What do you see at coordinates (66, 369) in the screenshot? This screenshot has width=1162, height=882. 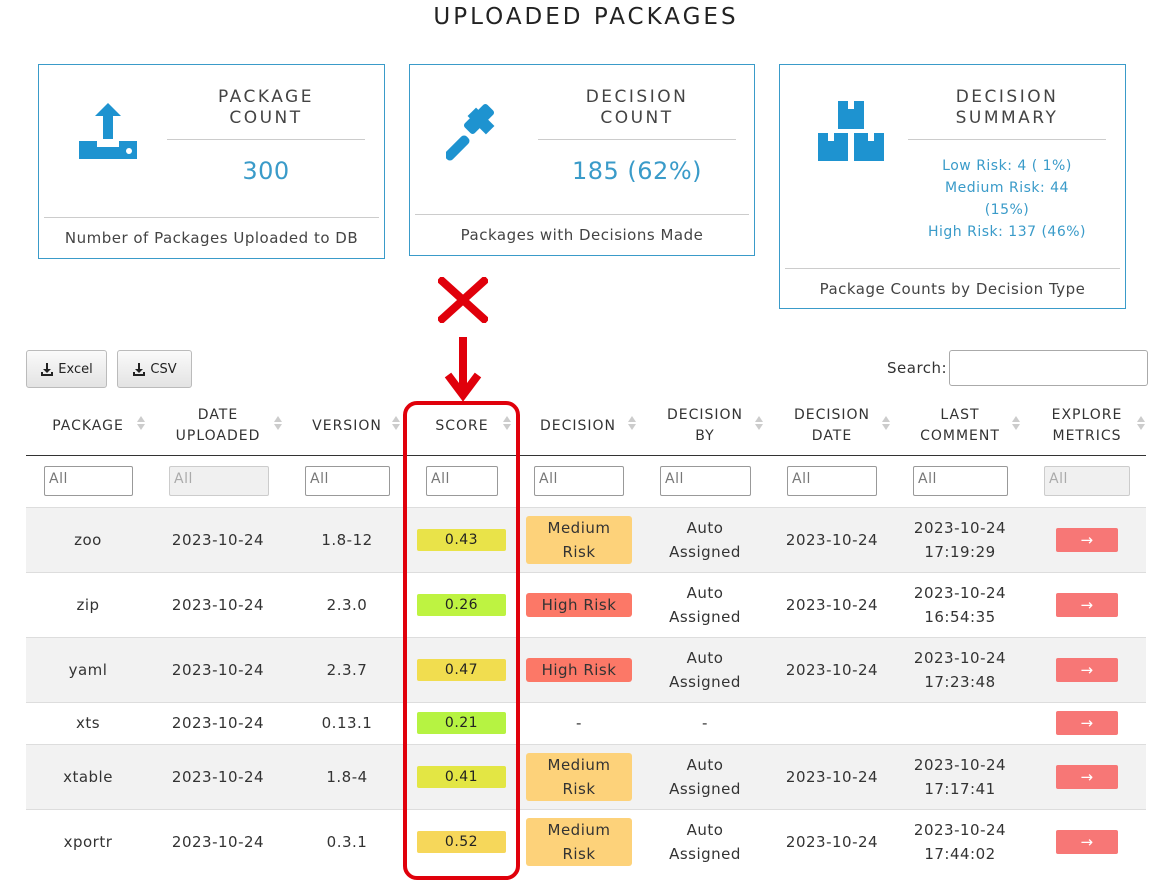 I see `excel-export-button: Excel` at bounding box center [66, 369].